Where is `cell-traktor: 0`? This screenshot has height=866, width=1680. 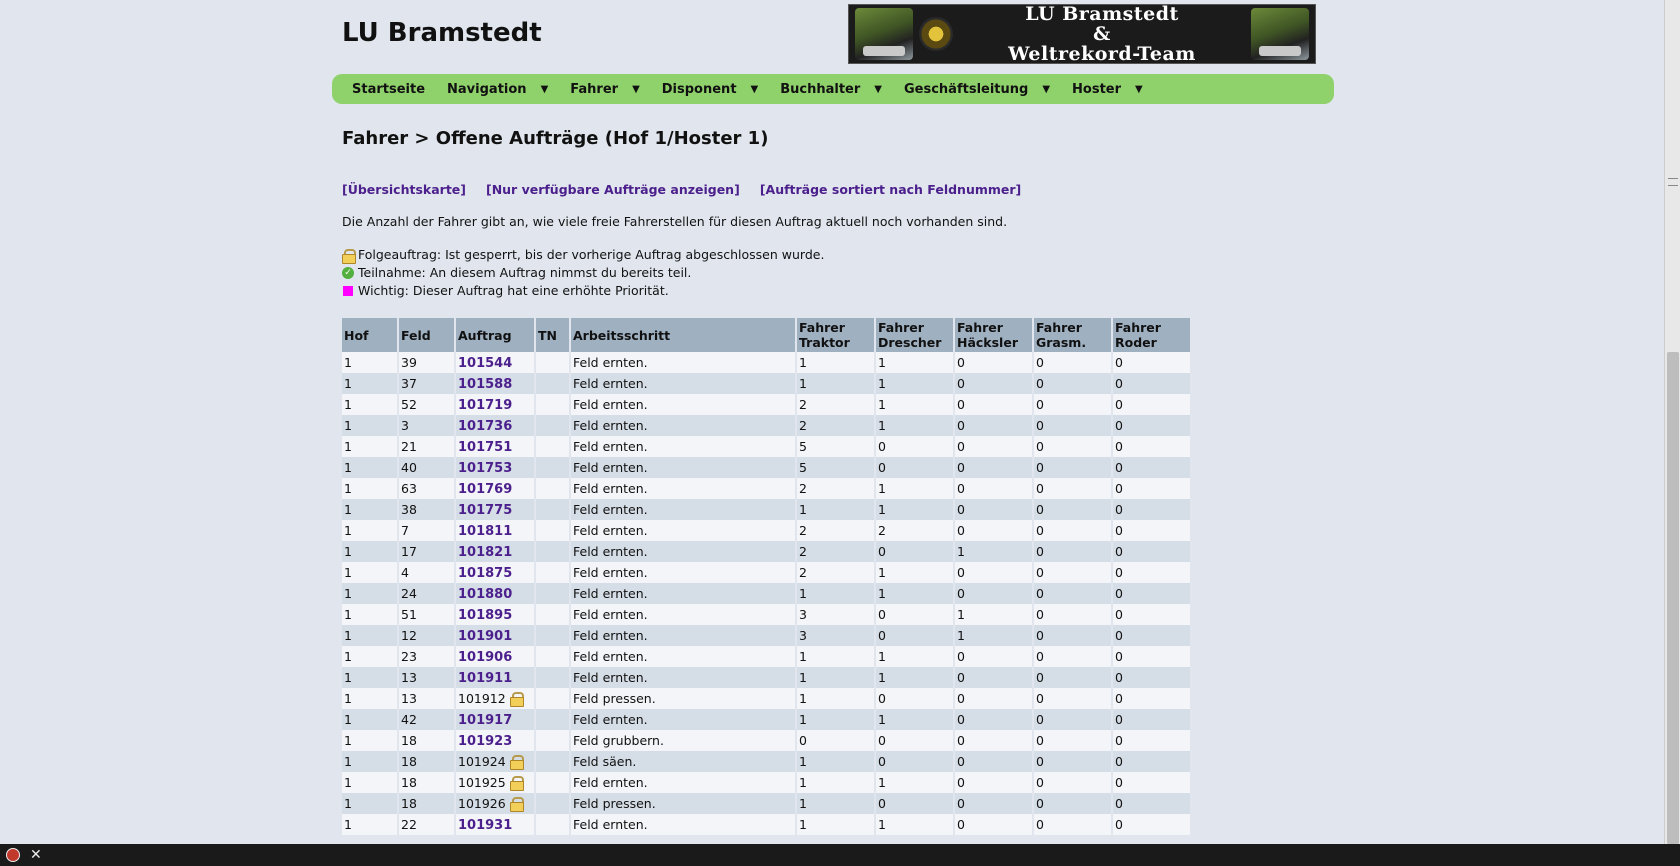
cell-traktor: 0 is located at coordinates (835, 740).